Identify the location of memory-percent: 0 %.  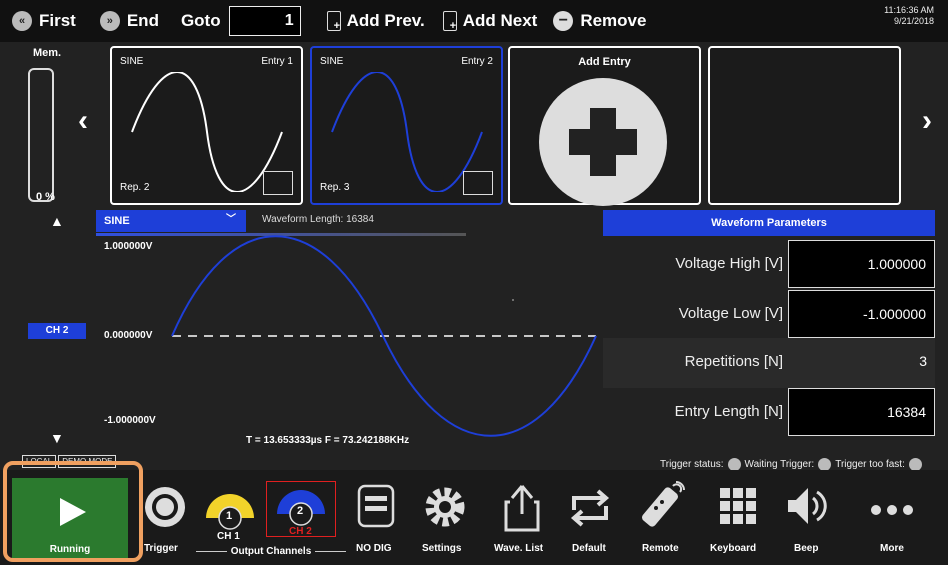
(45, 197).